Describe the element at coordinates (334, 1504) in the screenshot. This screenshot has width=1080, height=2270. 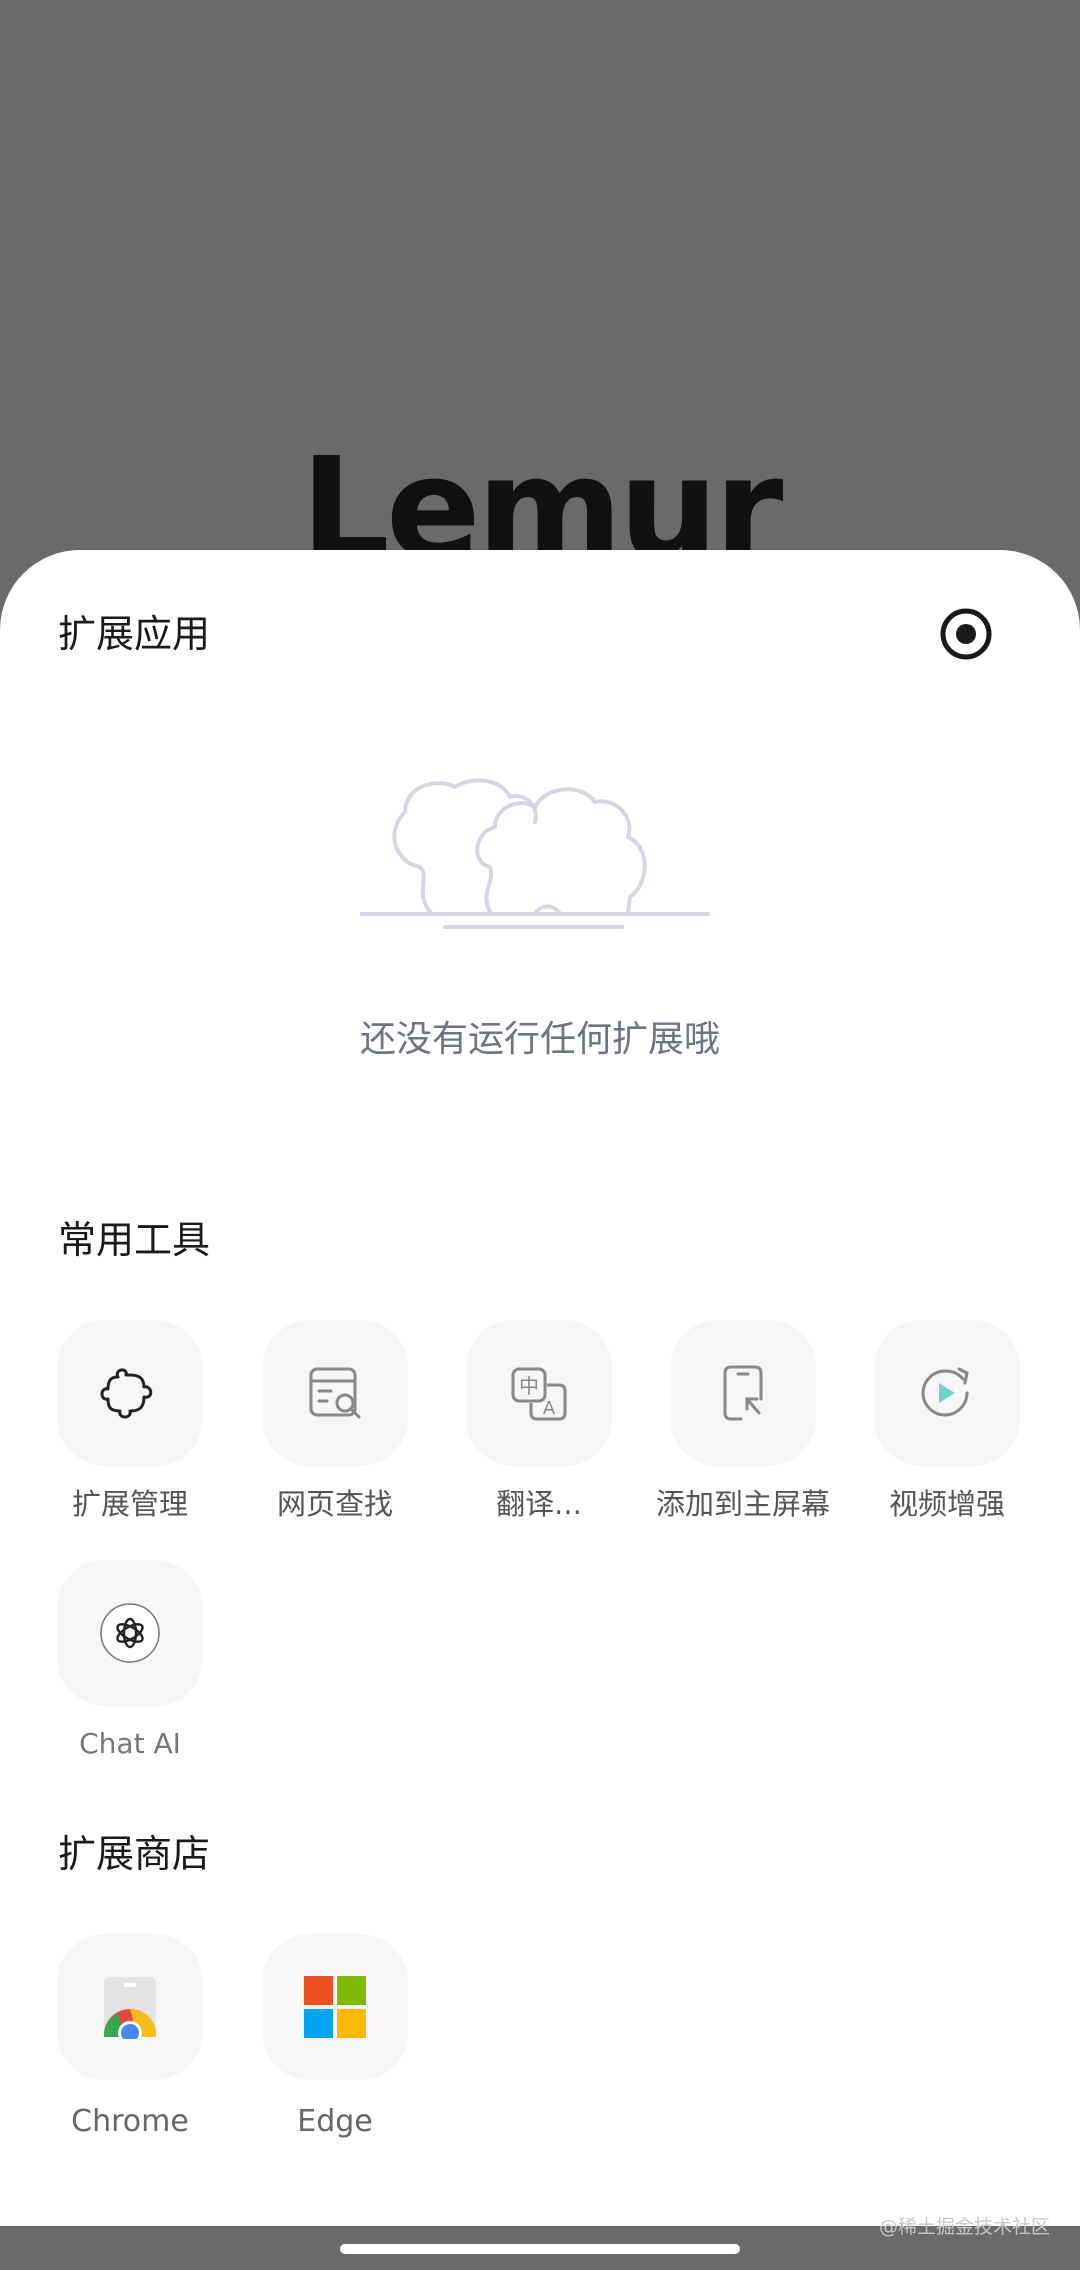
I see `tool-label: 网页查找` at that location.